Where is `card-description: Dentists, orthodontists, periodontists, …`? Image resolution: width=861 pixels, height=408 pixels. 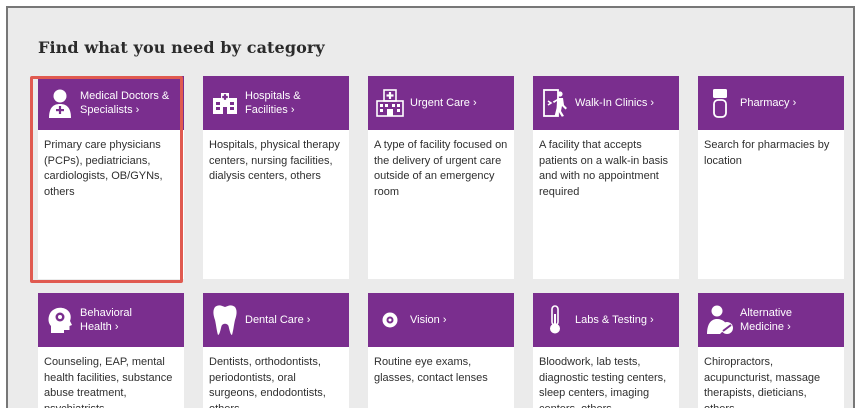
card-description: Dentists, orthodontists, periodontists, … is located at coordinates (267, 382).